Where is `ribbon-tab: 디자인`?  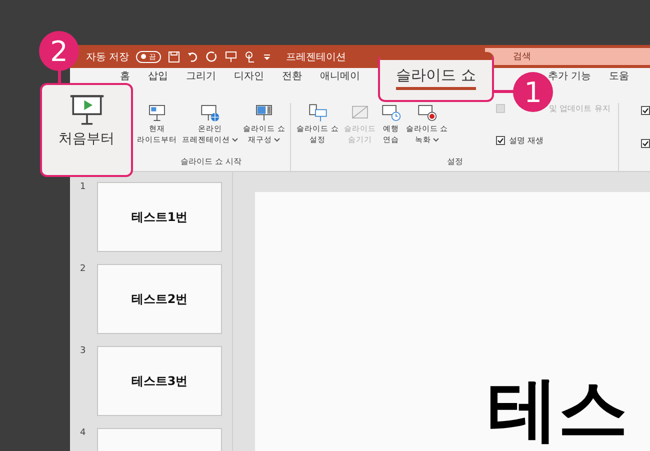 ribbon-tab: 디자인 is located at coordinates (249, 76).